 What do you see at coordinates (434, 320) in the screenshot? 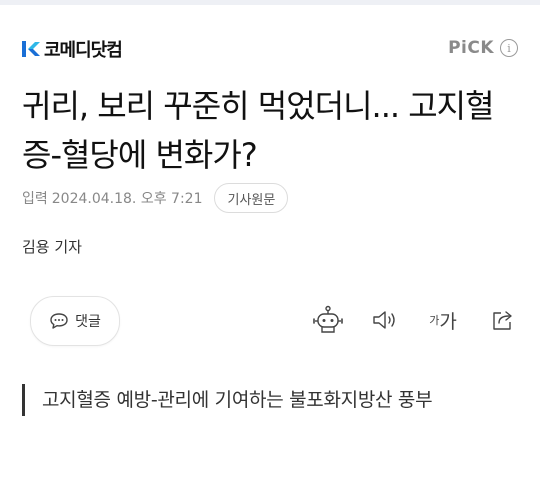
I see `font-small-glyph: 가` at bounding box center [434, 320].